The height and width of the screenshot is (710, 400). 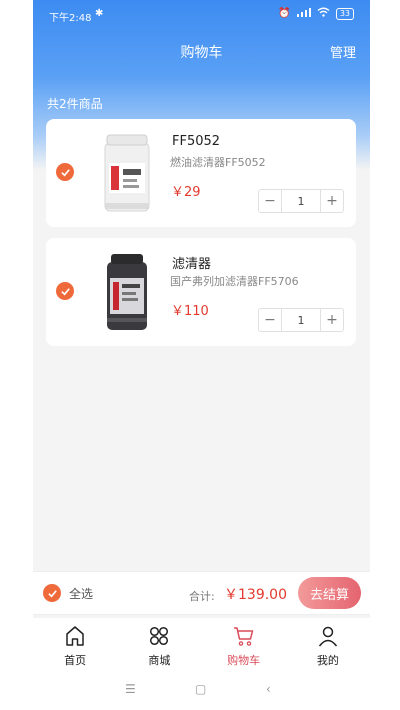 I want to click on battery-icon: 33, so click(x=344, y=13).